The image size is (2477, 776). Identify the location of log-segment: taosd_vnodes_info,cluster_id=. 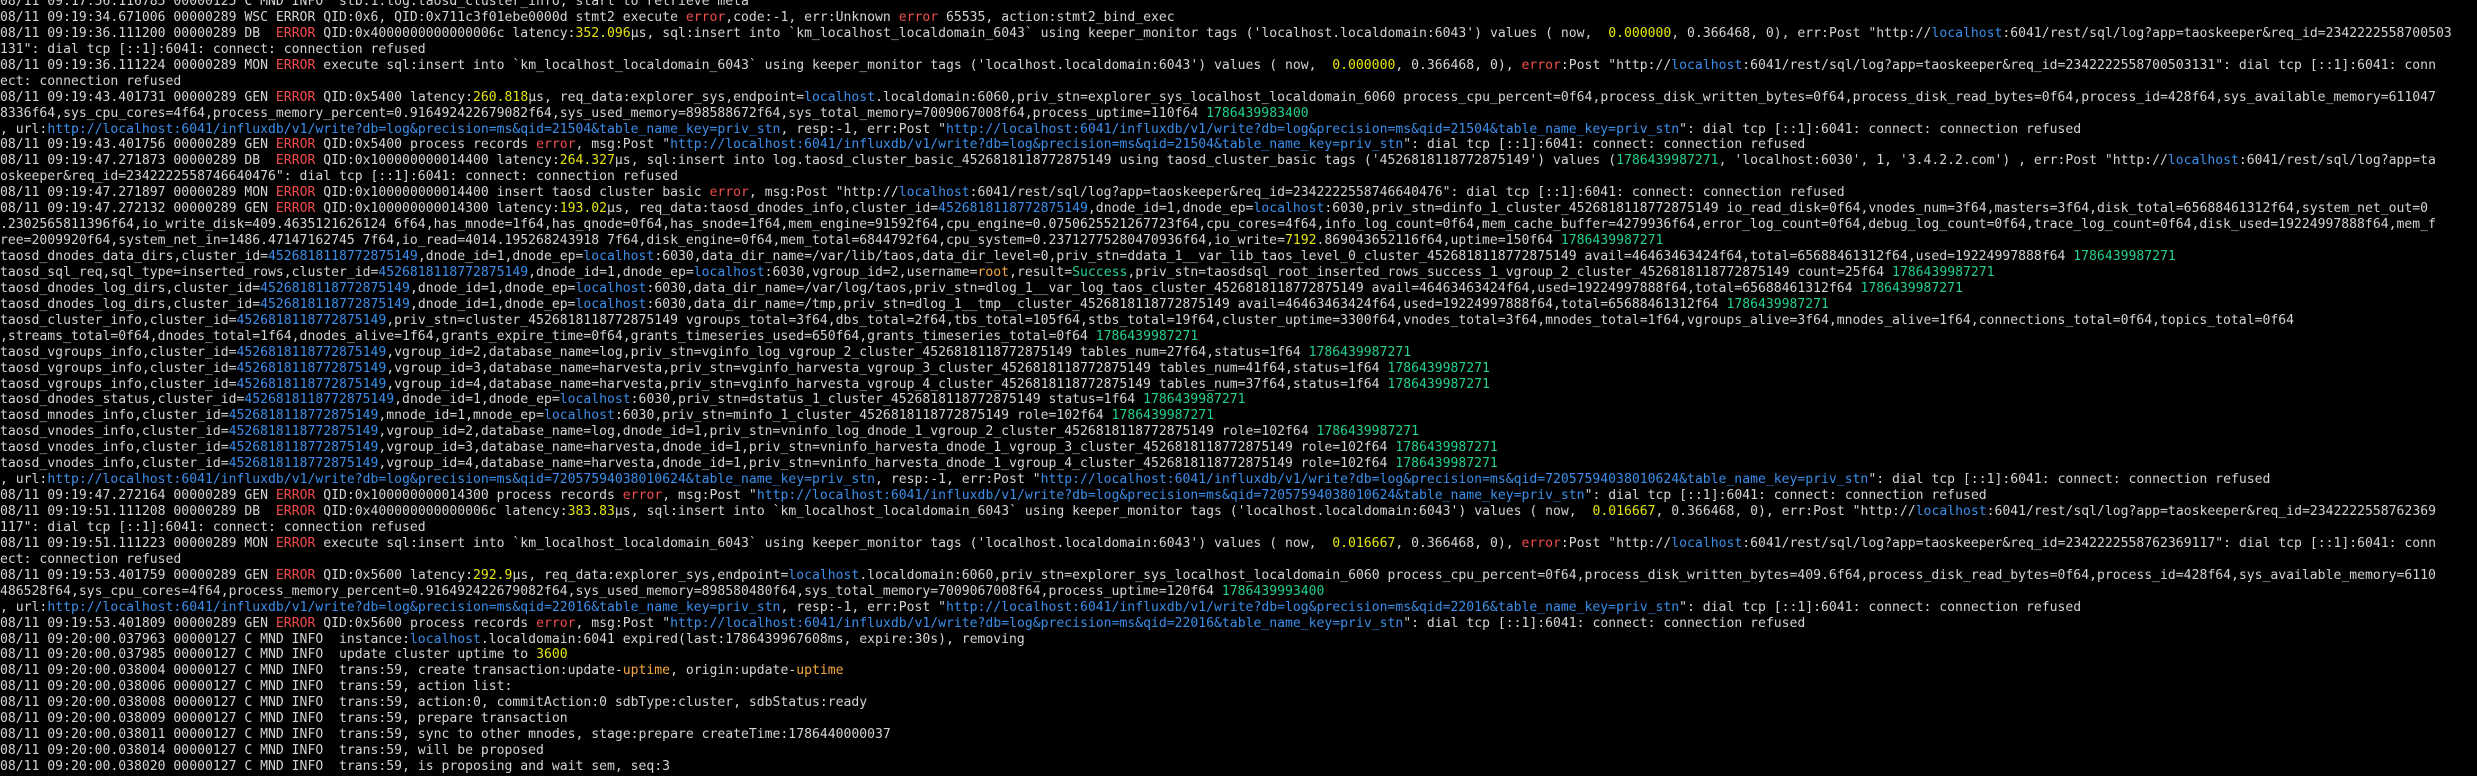
(114, 448).